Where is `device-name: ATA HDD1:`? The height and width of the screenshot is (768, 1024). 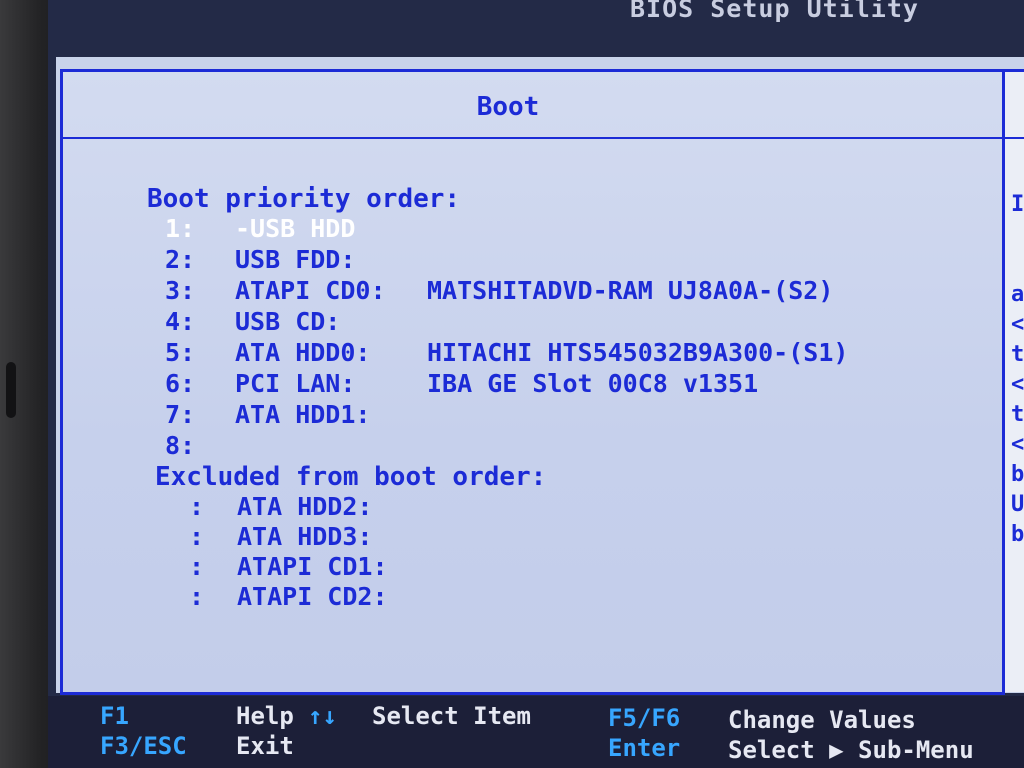
device-name: ATA HDD1: is located at coordinates (303, 414).